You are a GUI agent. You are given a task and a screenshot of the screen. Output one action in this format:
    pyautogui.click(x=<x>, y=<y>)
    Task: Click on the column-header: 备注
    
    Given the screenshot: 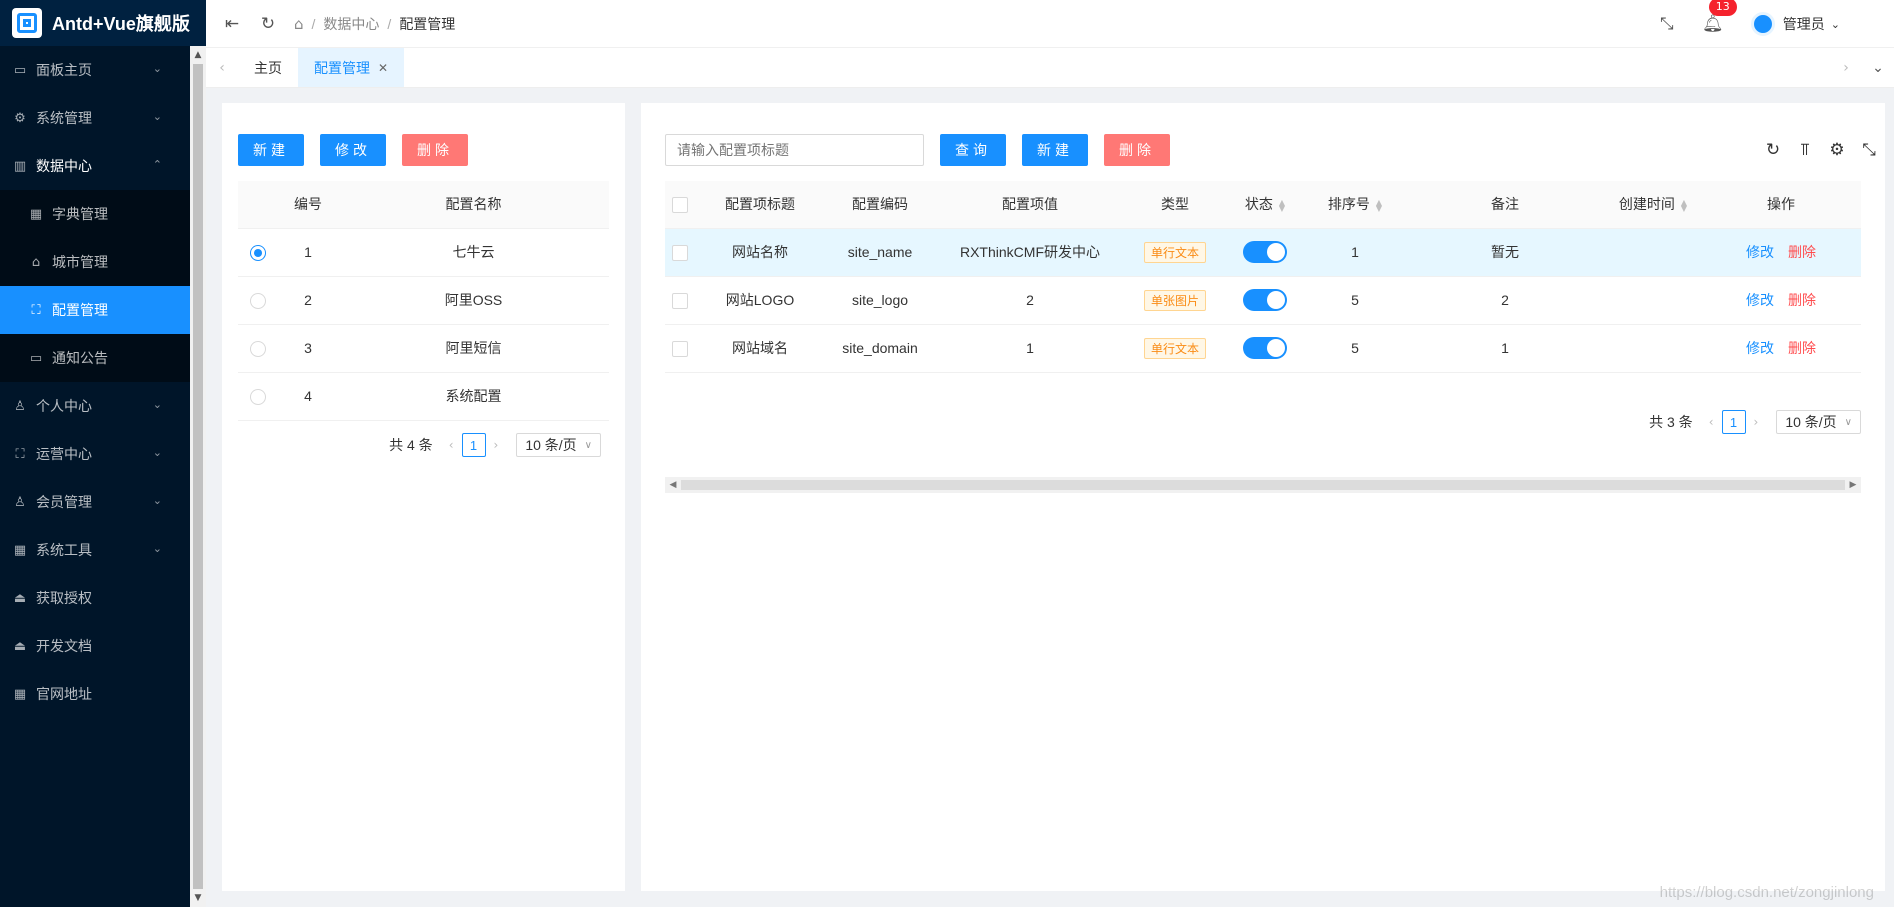 What is the action you would take?
    pyautogui.click(x=1505, y=205)
    